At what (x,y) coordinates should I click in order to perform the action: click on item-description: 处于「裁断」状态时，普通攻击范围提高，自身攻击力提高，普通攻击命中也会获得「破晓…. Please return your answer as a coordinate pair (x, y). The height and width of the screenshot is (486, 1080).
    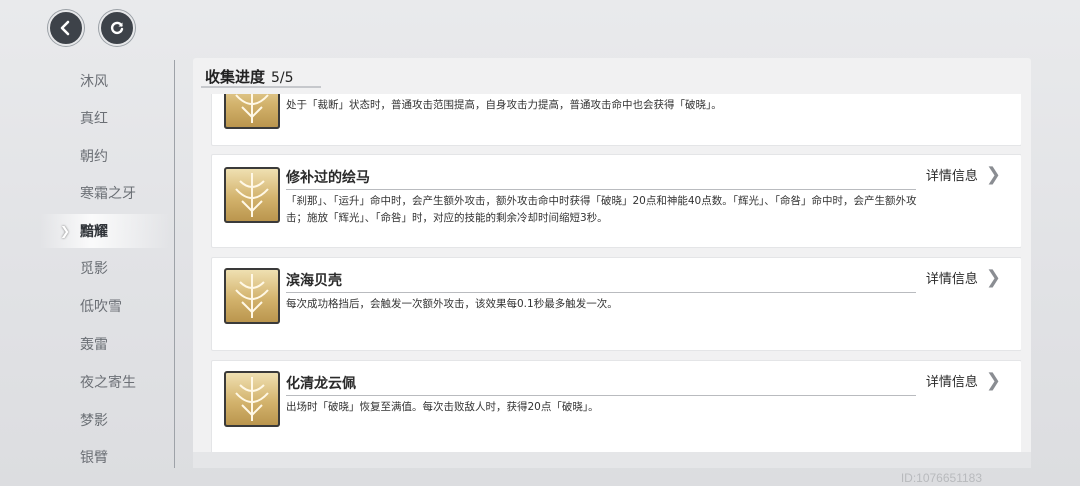
    Looking at the image, I should click on (504, 105).